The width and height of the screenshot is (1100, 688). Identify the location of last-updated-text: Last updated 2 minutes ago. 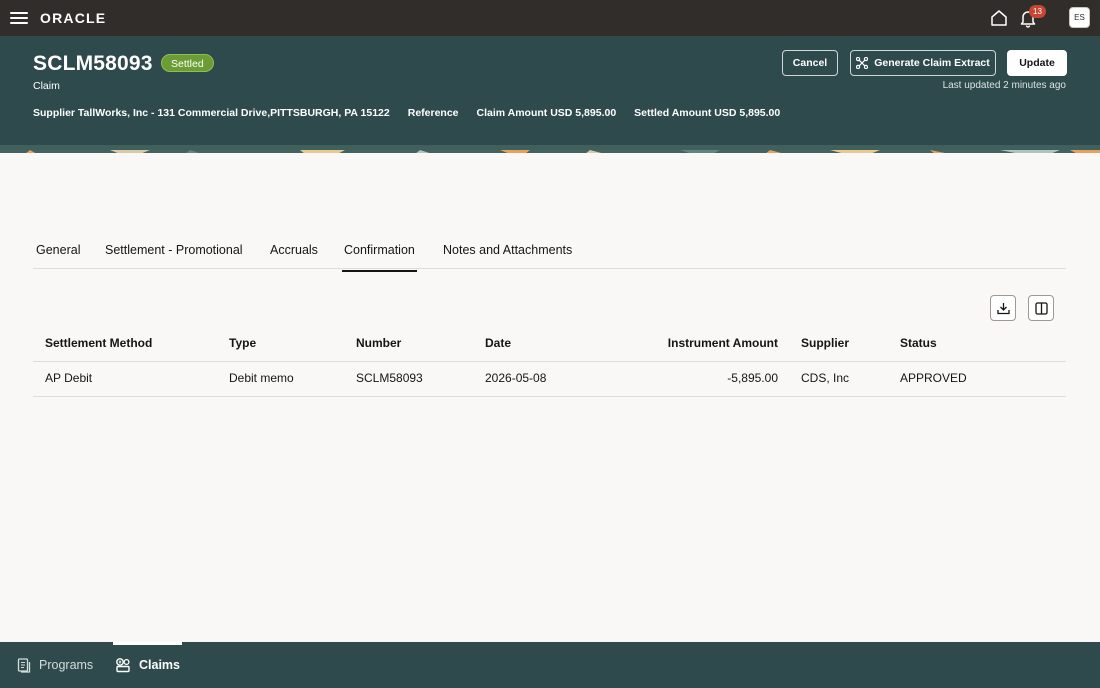
(1004, 85).